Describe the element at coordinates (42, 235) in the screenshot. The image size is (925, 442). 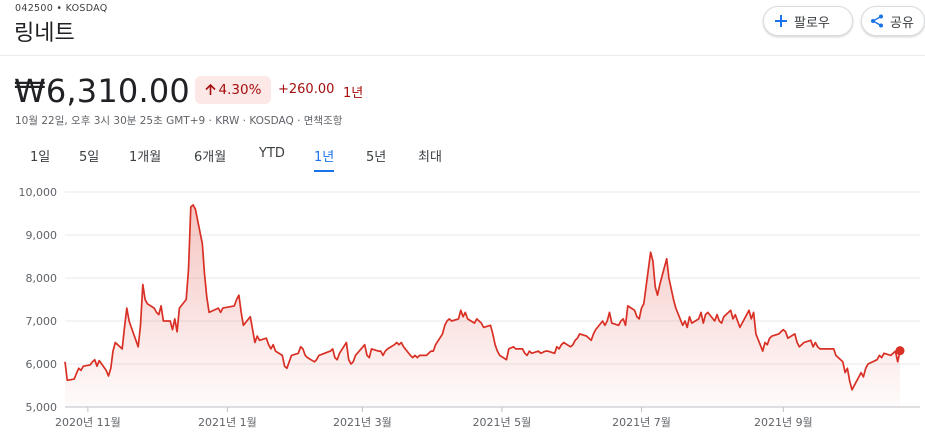
I see `y-tick-label: 9,000` at that location.